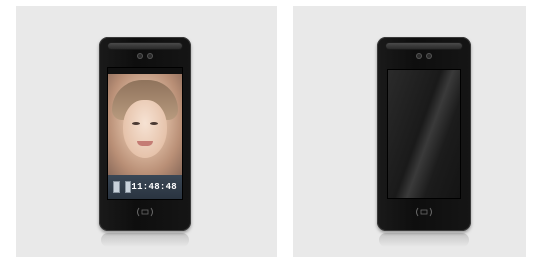 This screenshot has width=539, height=262. I want to click on screen-bottom-bar: 11:48:48, so click(145, 187).